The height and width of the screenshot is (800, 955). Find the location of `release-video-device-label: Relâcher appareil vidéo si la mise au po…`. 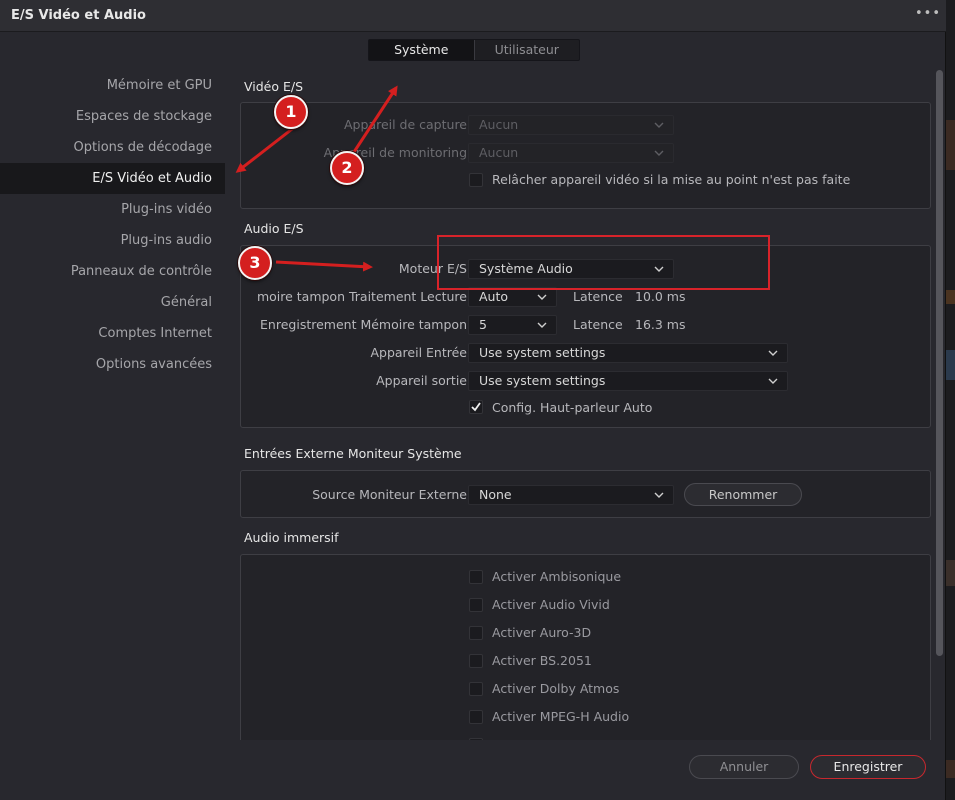

release-video-device-label: Relâcher appareil vidéo si la mise au po… is located at coordinates (671, 179).